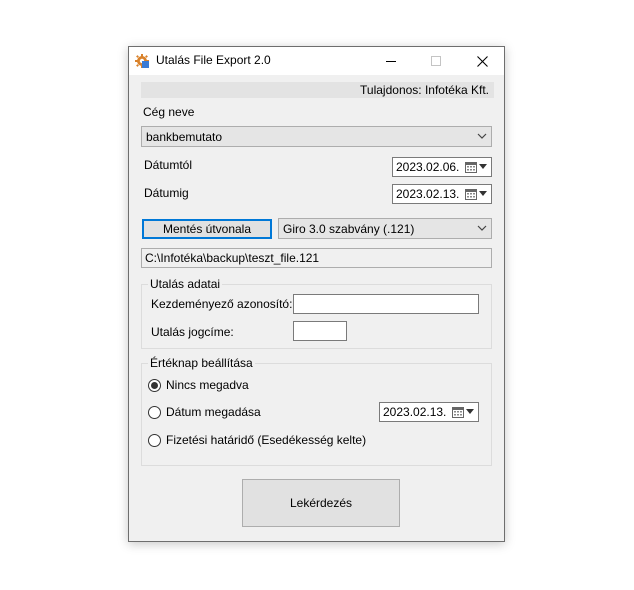 Image resolution: width=634 pixels, height=590 pixels. I want to click on radio-no-value-date, so click(154, 385).